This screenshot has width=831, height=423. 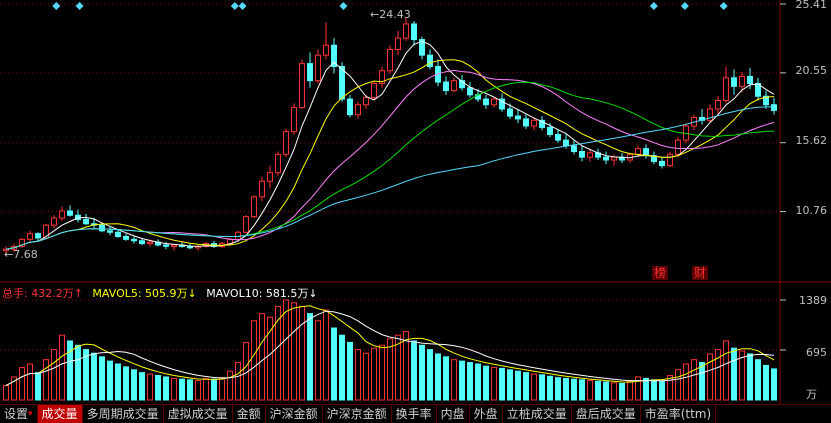 What do you see at coordinates (700, 273) in the screenshot?
I see `finance-marker: 财` at bounding box center [700, 273].